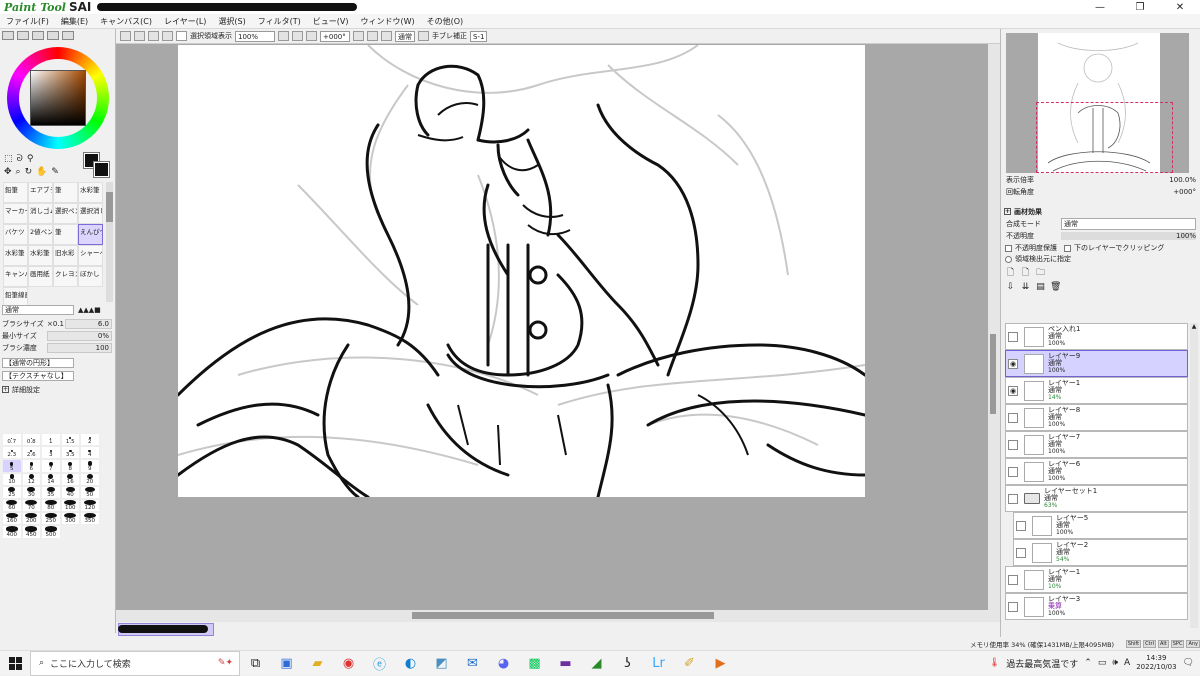 The width and height of the screenshot is (1200, 676). What do you see at coordinates (1128, 236) in the screenshot?
I see `layer-opacity-value: 100%` at bounding box center [1128, 236].